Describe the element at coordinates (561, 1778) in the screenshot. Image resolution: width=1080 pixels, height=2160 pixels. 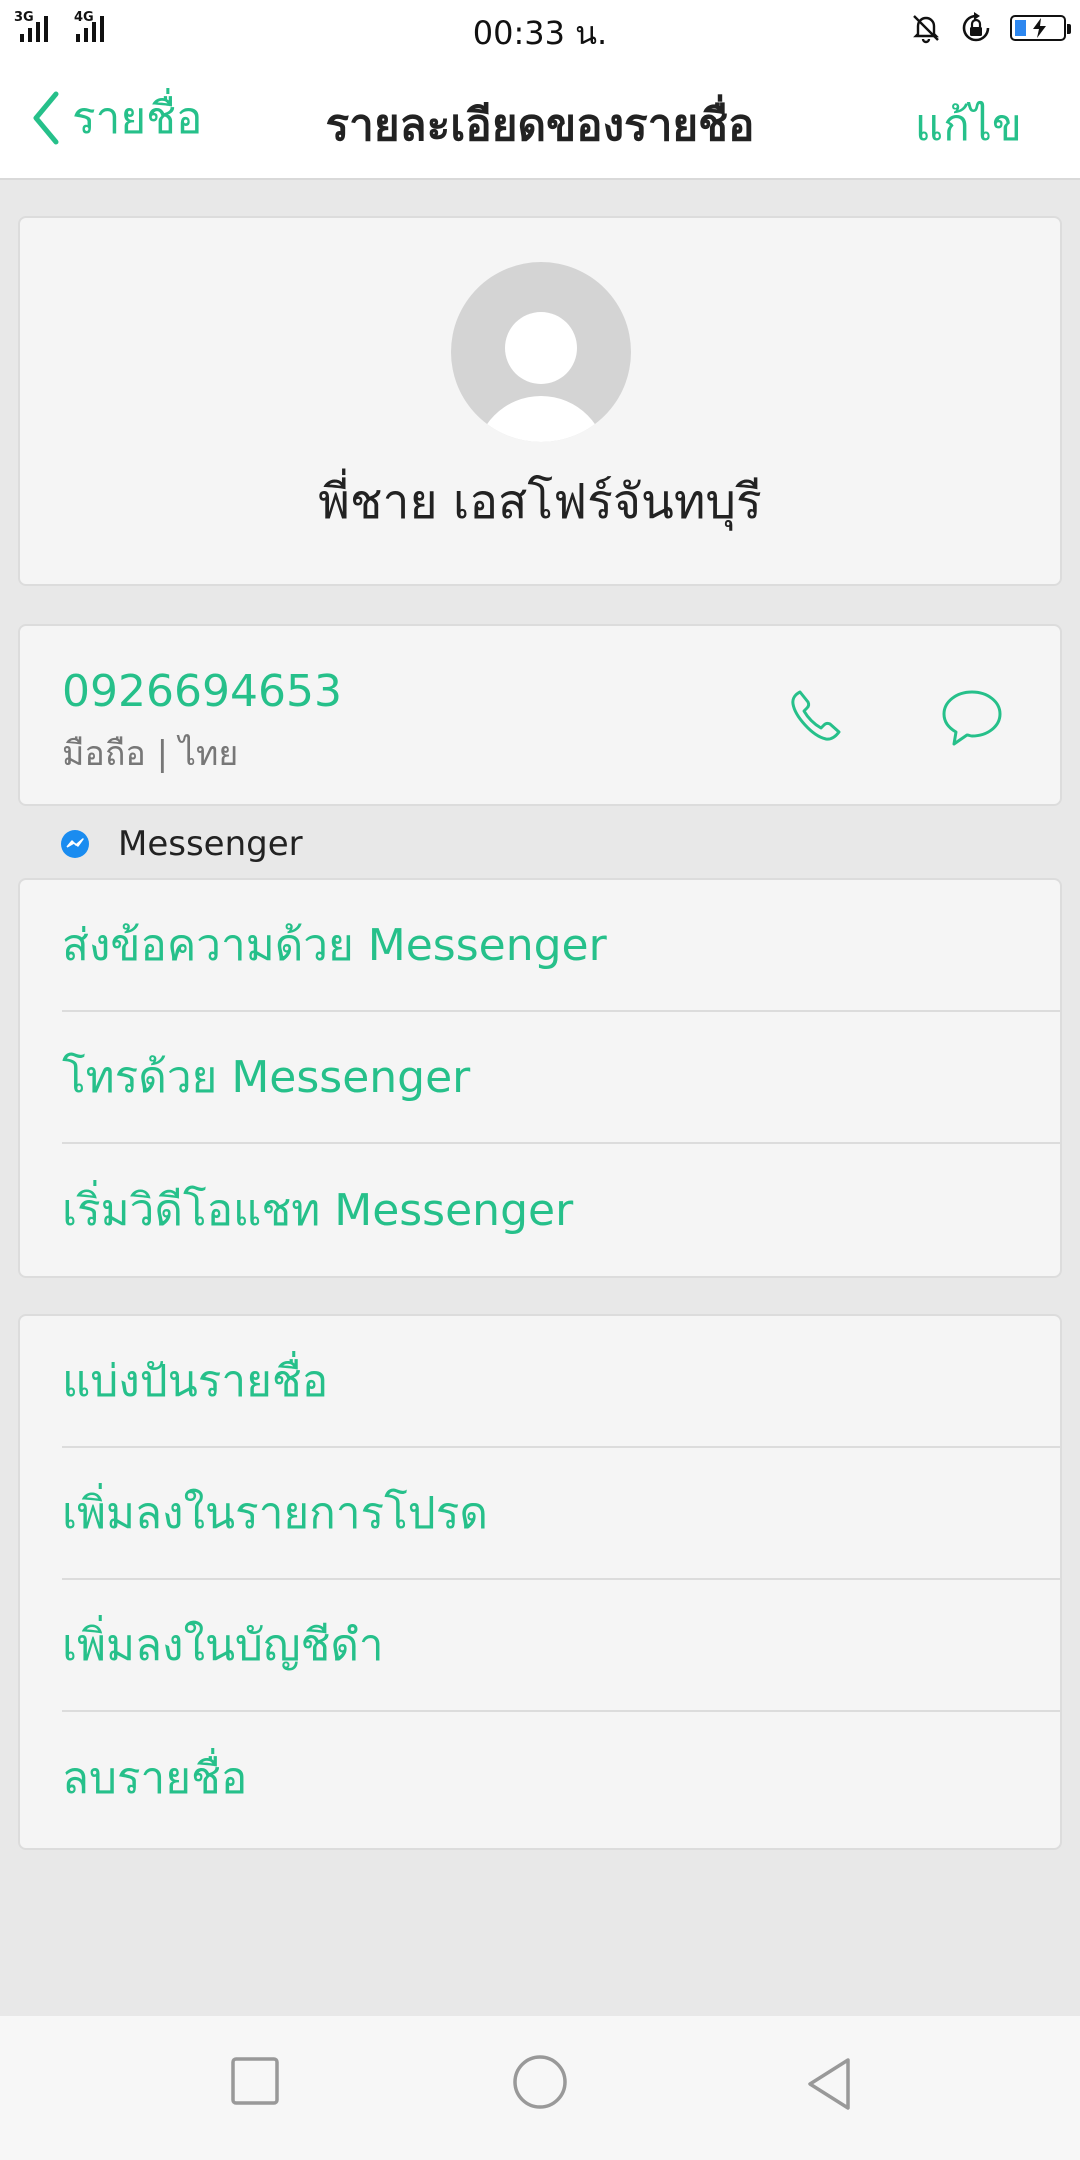
I see `delete-contact-button: ลบรายชื่อ` at that location.